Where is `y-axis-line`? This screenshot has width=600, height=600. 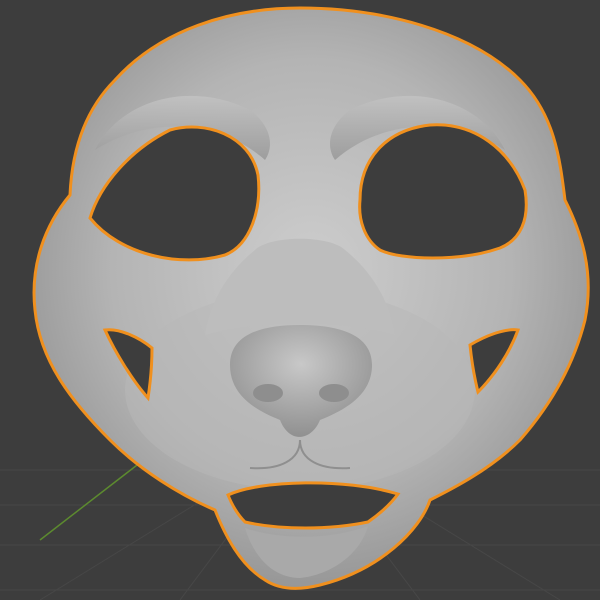 y-axis-line is located at coordinates (95, 497).